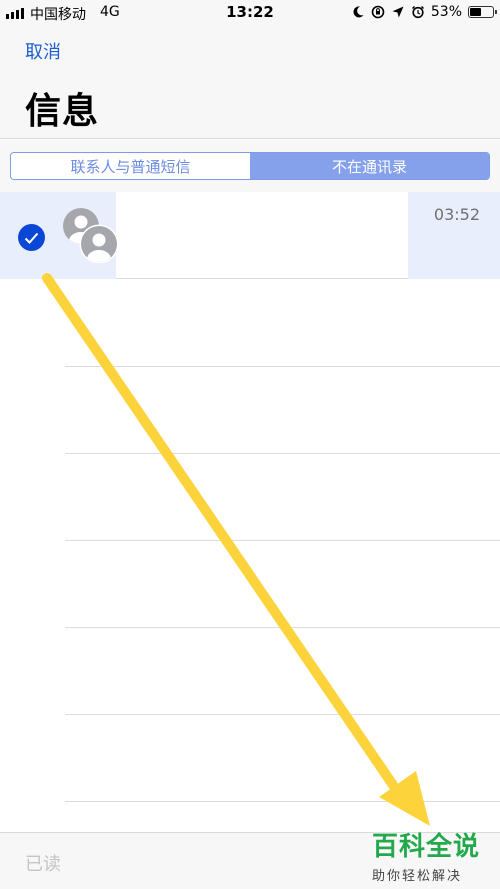 The width and height of the screenshot is (500, 889). Describe the element at coordinates (446, 12) in the screenshot. I see `battery-percent: 53%` at that location.